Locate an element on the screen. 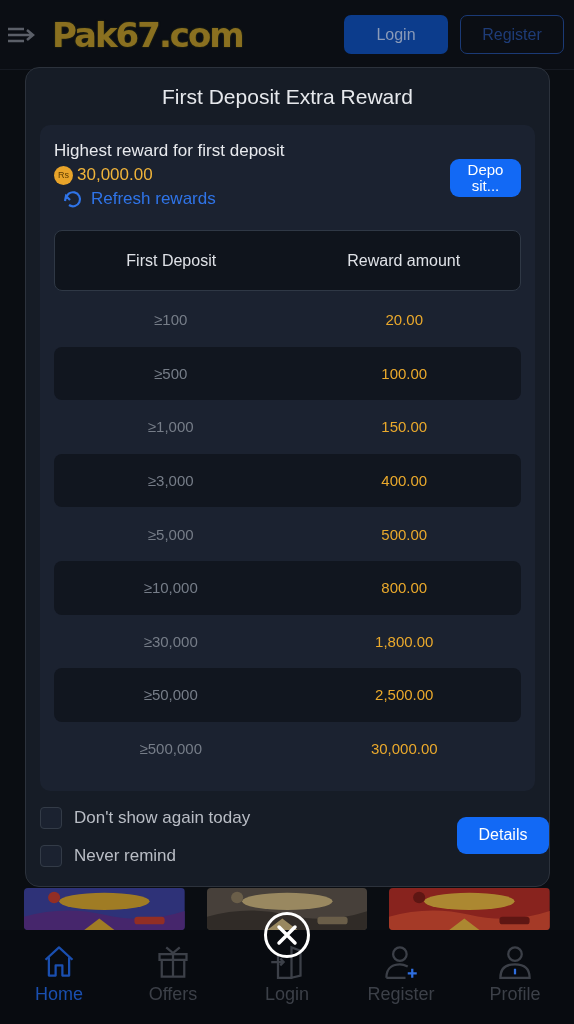 Image resolution: width=574 pixels, height=1024 pixels. close-icon is located at coordinates (287, 935).